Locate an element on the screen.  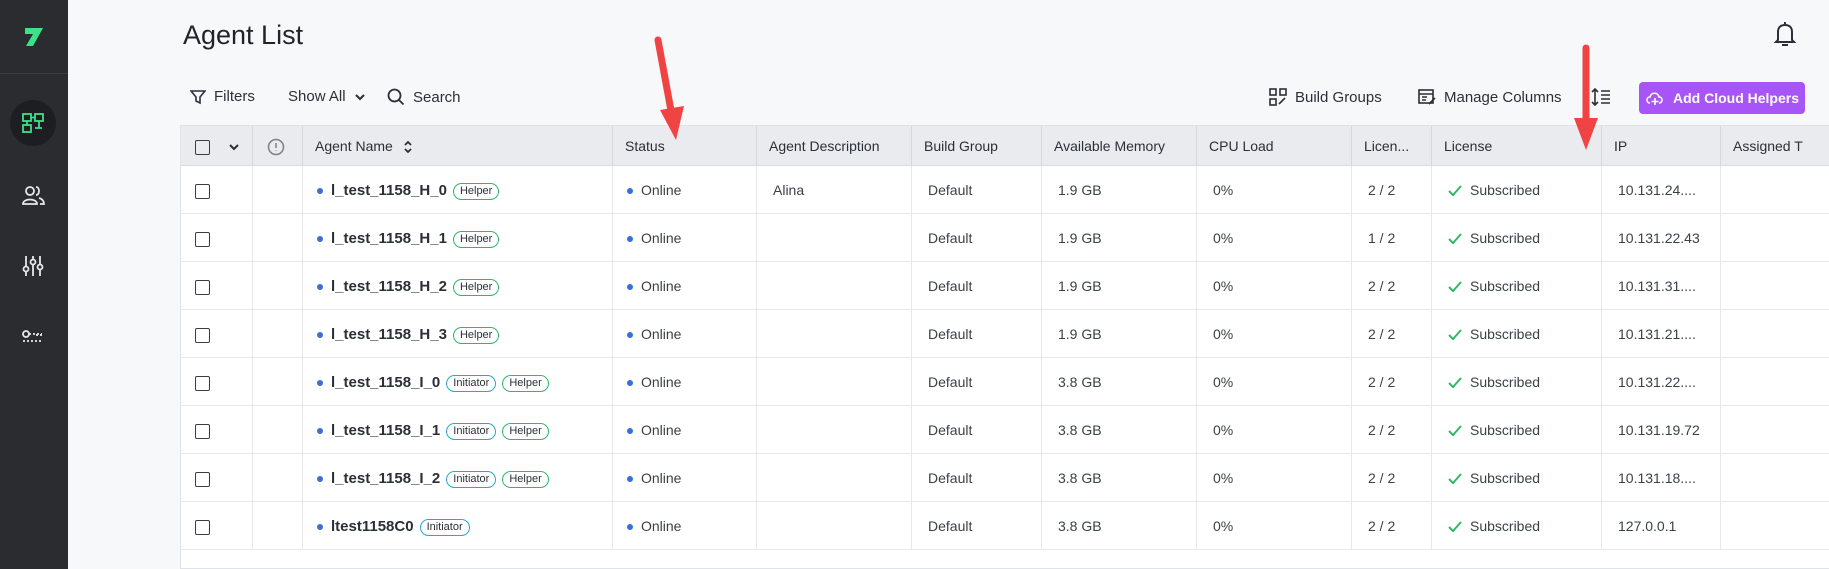
filters-button: Filters is located at coordinates (222, 96).